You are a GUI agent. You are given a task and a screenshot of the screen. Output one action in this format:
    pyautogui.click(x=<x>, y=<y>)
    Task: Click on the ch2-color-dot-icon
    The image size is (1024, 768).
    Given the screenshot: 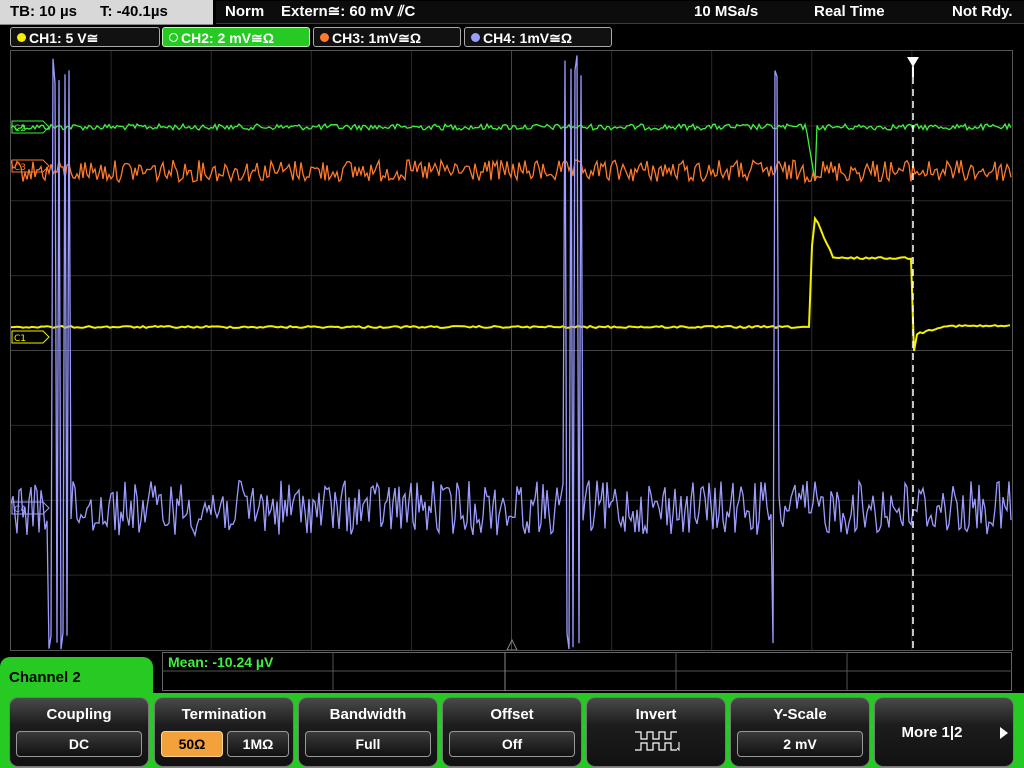 What is the action you would take?
    pyautogui.click(x=173, y=37)
    